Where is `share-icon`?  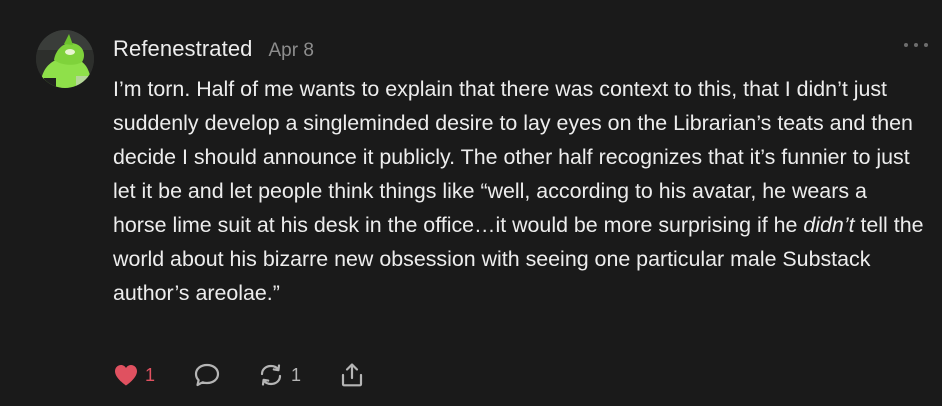
share-icon is located at coordinates (352, 375).